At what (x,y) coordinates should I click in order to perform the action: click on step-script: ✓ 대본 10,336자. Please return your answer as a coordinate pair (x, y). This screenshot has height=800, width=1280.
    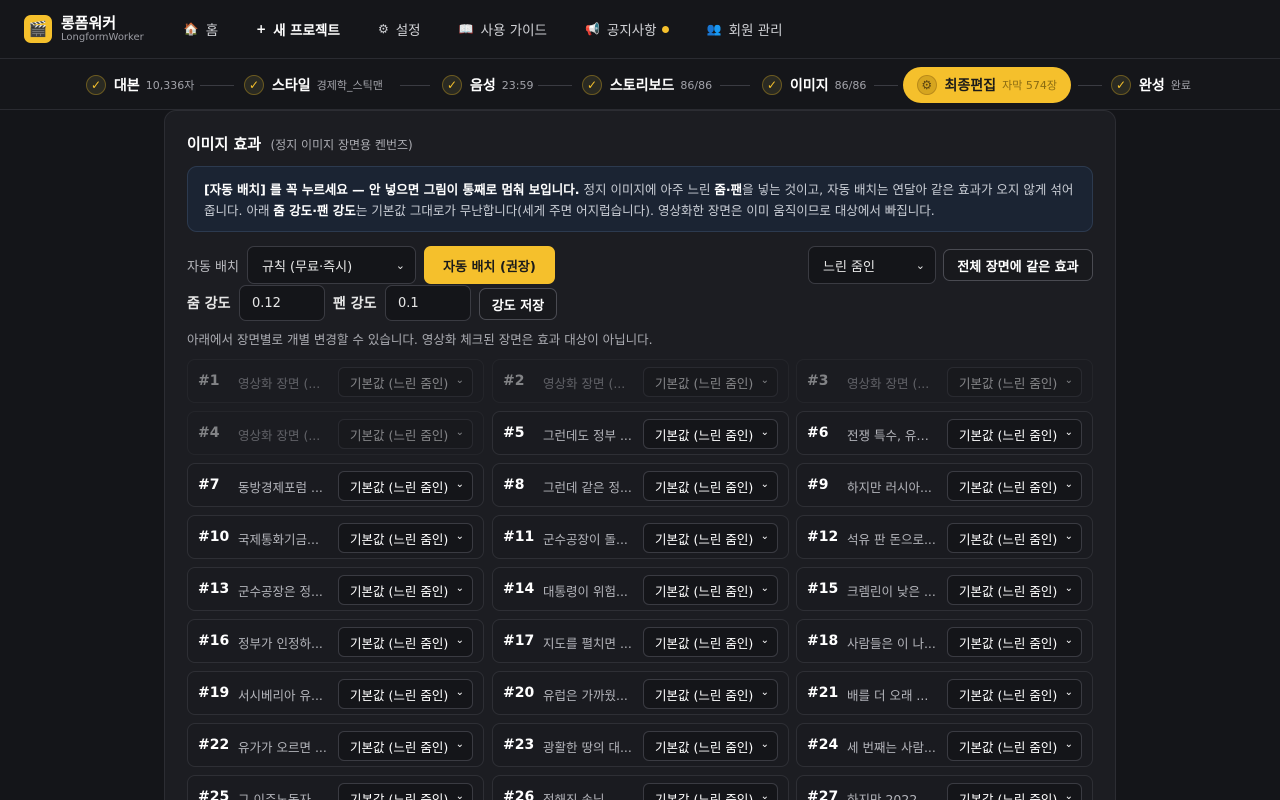
    Looking at the image, I should click on (140, 85).